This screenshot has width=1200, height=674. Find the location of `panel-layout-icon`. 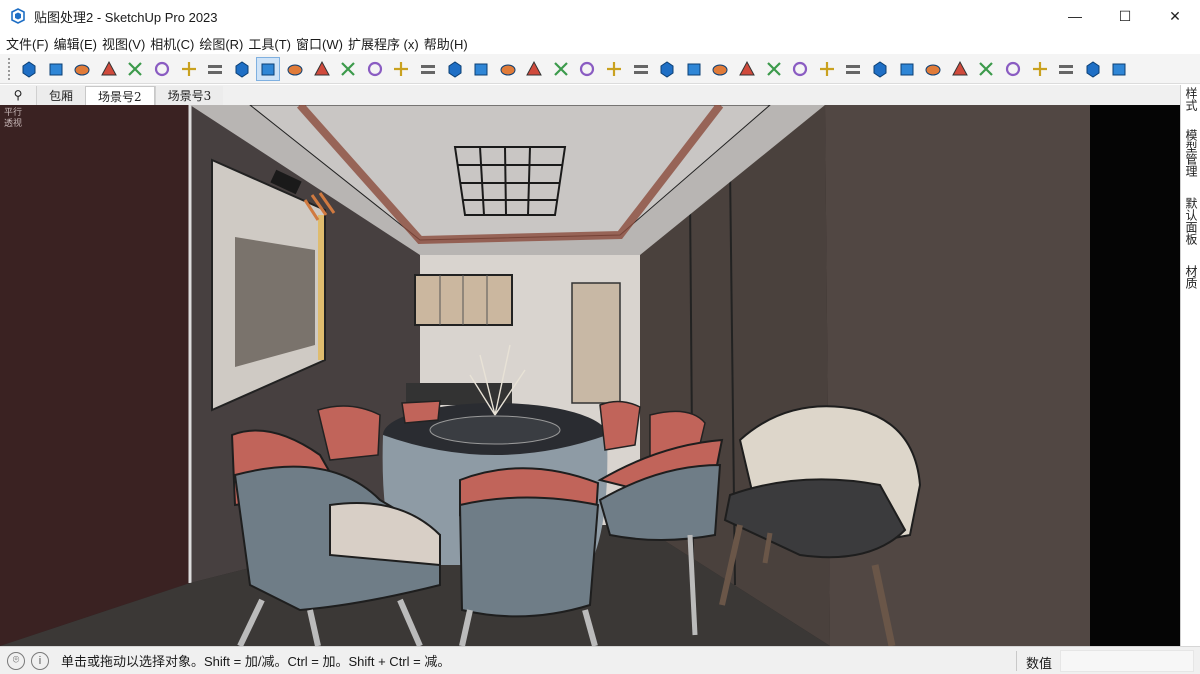

panel-layout-icon is located at coordinates (933, 69).